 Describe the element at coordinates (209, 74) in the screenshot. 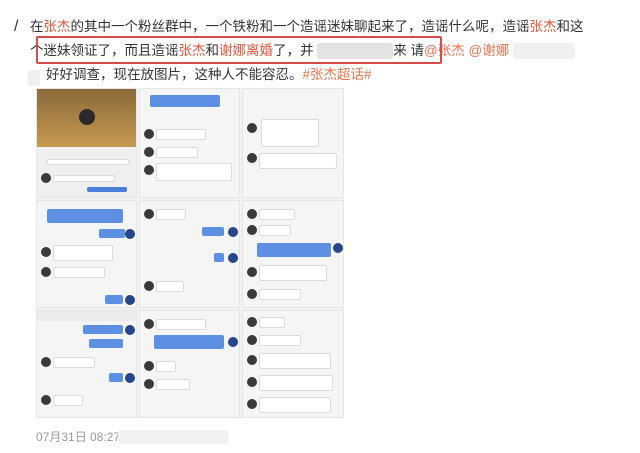

I see `post-line-3: 好好调查，现在放图片，这种人不能容忍。#张杰超话#` at that location.